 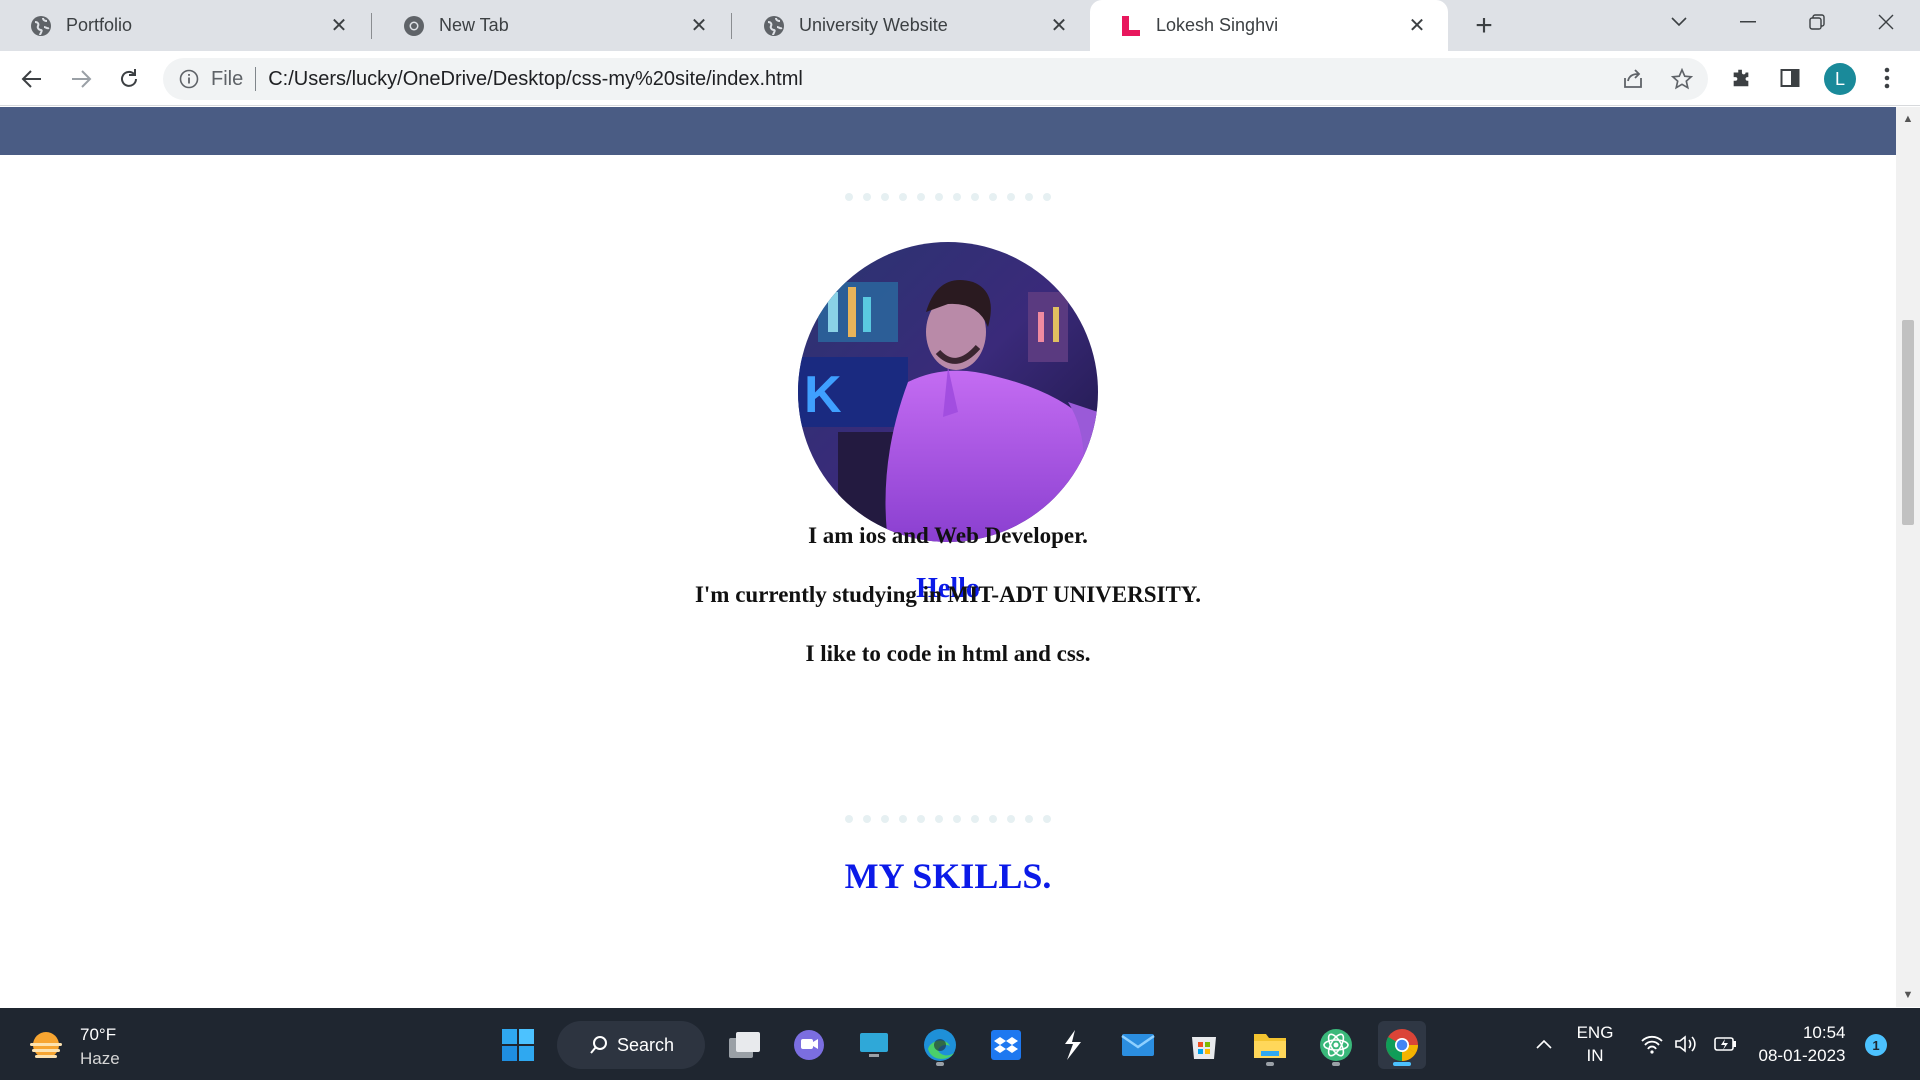 I want to click on mail-icon, so click(x=1138, y=1045).